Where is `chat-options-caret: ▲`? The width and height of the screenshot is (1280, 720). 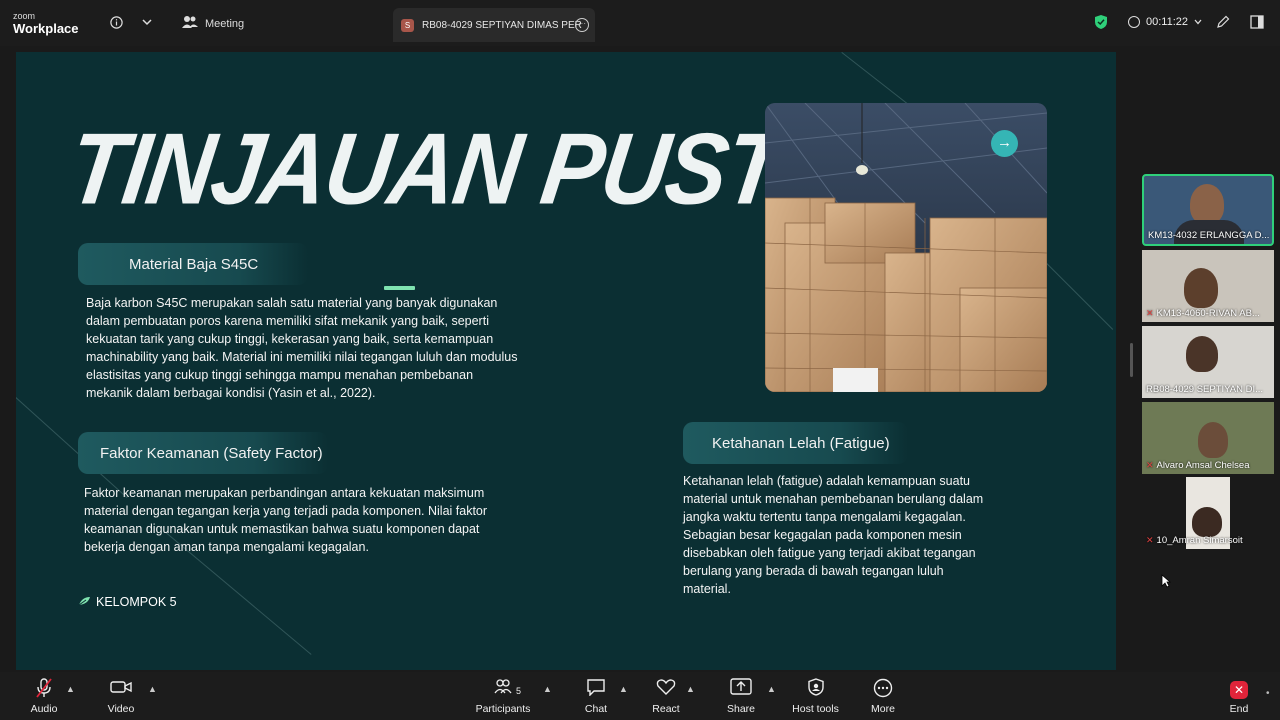 chat-options-caret: ▲ is located at coordinates (623, 689).